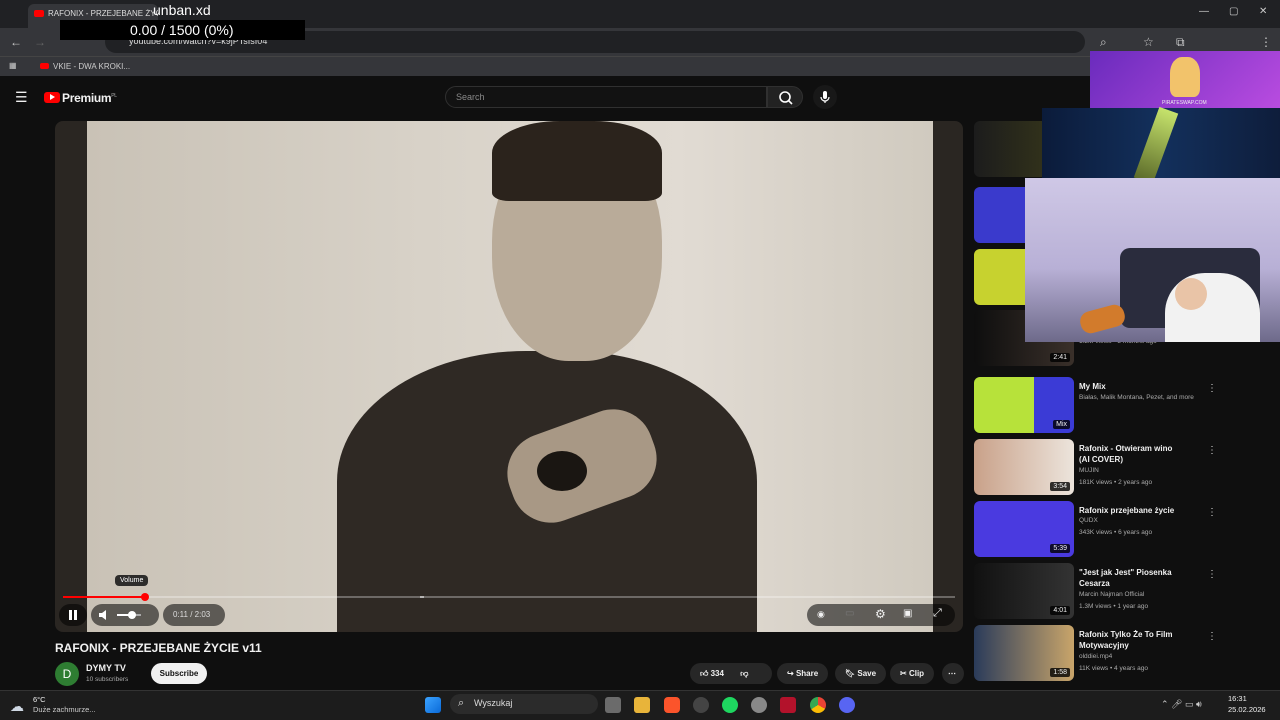 The width and height of the screenshot is (1280, 720). Describe the element at coordinates (1185, 77) in the screenshot. I see `rooster-mascot` at that location.